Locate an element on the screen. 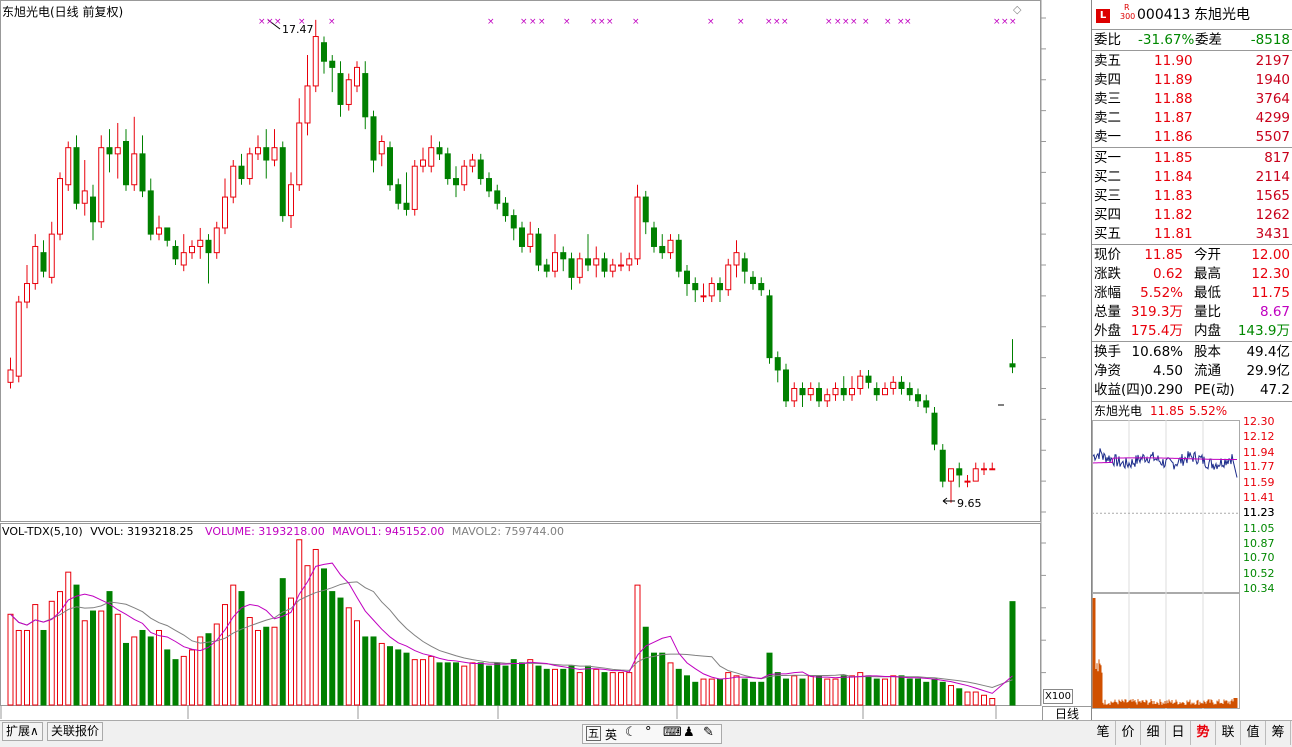 The height and width of the screenshot is (747, 1292). tab-0: 笔 is located at coordinates (1103, 733).